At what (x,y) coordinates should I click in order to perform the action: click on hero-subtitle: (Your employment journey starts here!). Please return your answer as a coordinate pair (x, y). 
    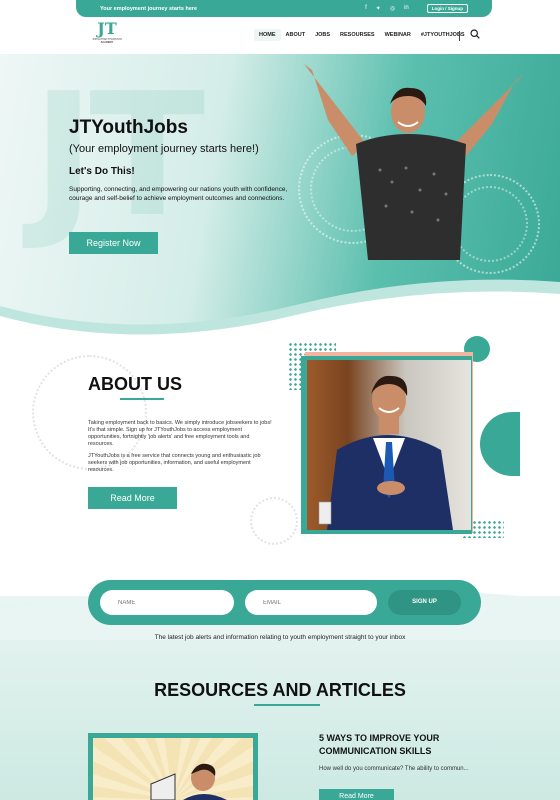
    Looking at the image, I should click on (164, 149).